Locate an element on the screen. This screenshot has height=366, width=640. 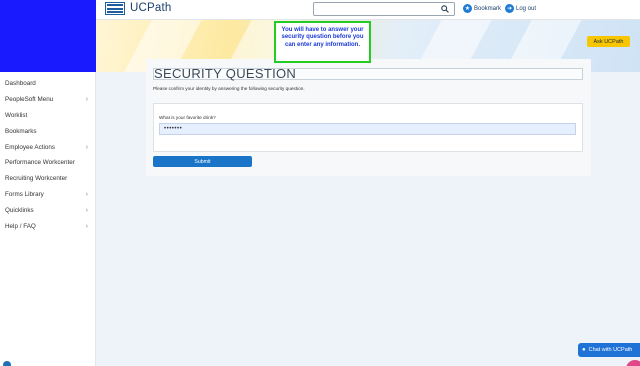
logout-label: Log out is located at coordinates (526, 8).